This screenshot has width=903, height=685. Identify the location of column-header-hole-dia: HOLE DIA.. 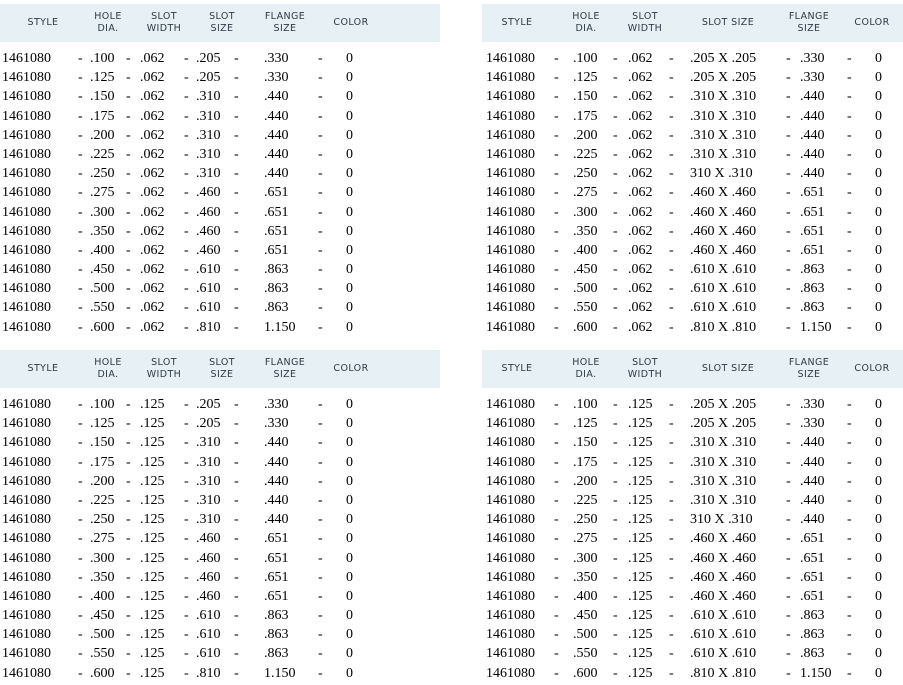
(586, 368).